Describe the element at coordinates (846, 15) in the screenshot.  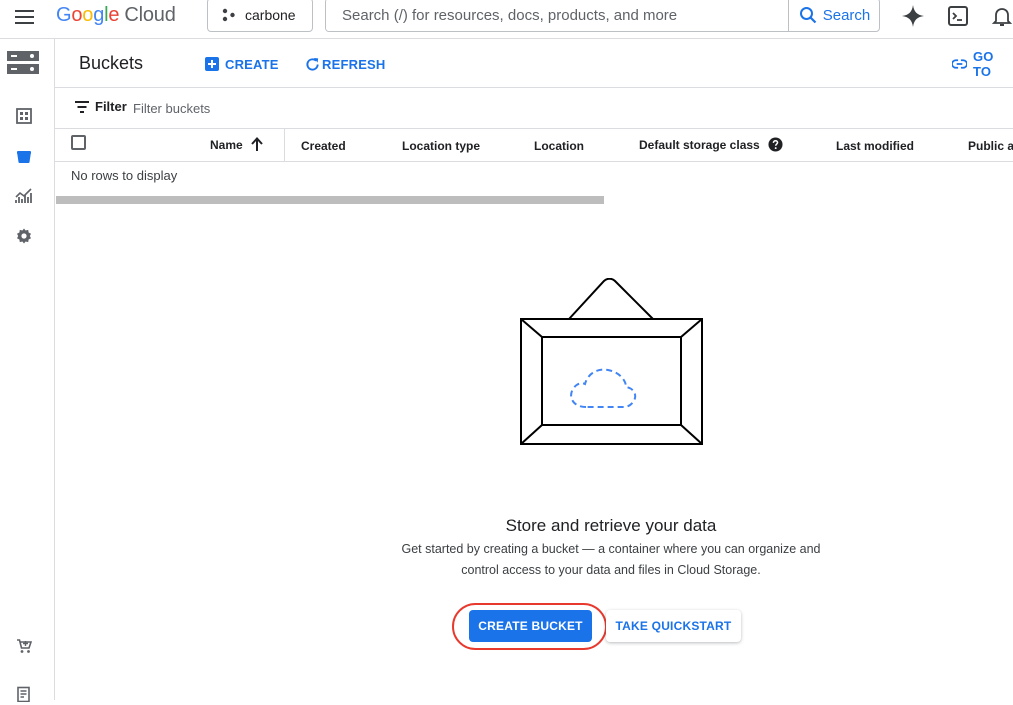
I see `search-button-label: Search` at that location.